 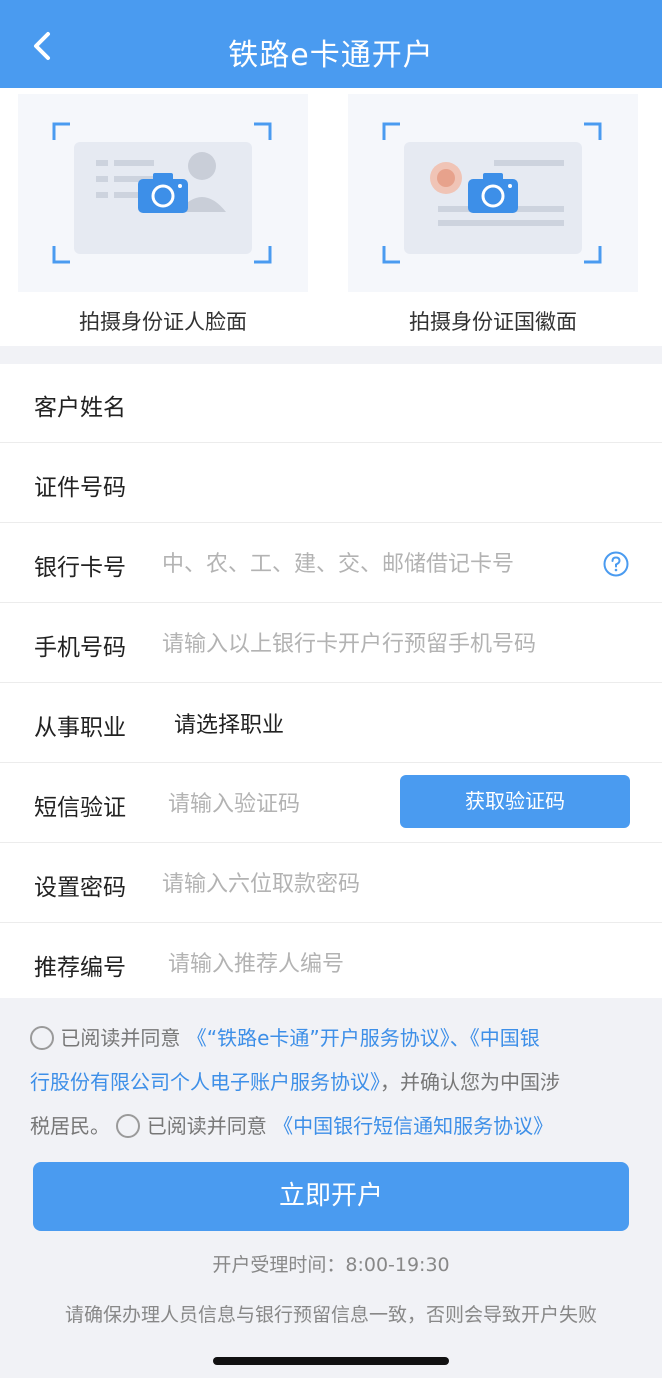 What do you see at coordinates (278, 804) in the screenshot?
I see `sms-code-input` at bounding box center [278, 804].